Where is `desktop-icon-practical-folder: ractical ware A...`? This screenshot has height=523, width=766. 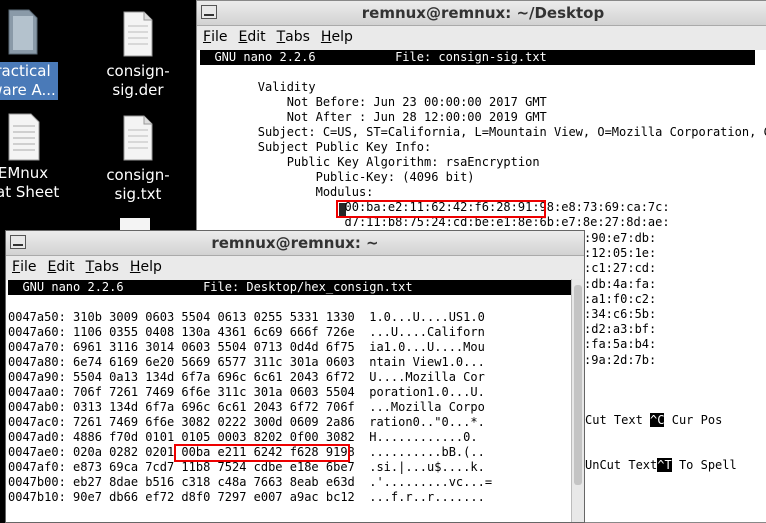
desktop-icon-practical-folder: ractical ware A... is located at coordinates (34, 53).